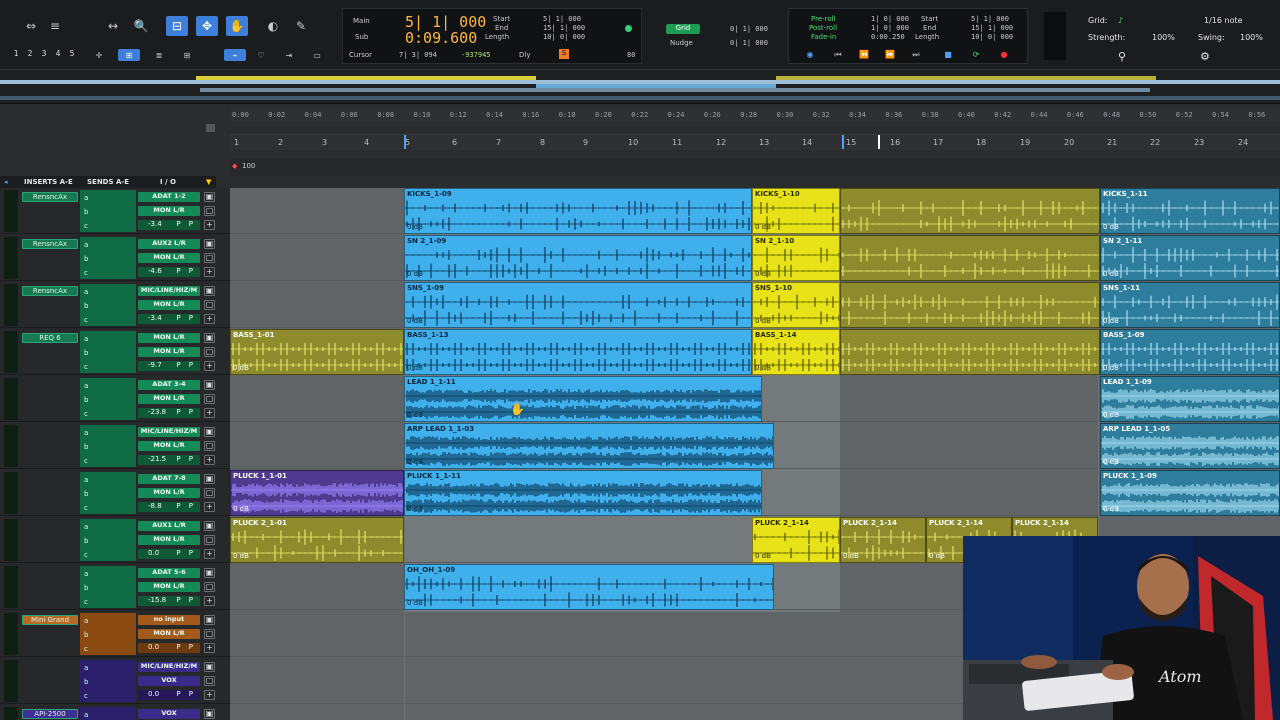 The width and height of the screenshot is (1280, 720). What do you see at coordinates (916, 56) in the screenshot?
I see `go-to-end-icon: ⏭` at bounding box center [916, 56].